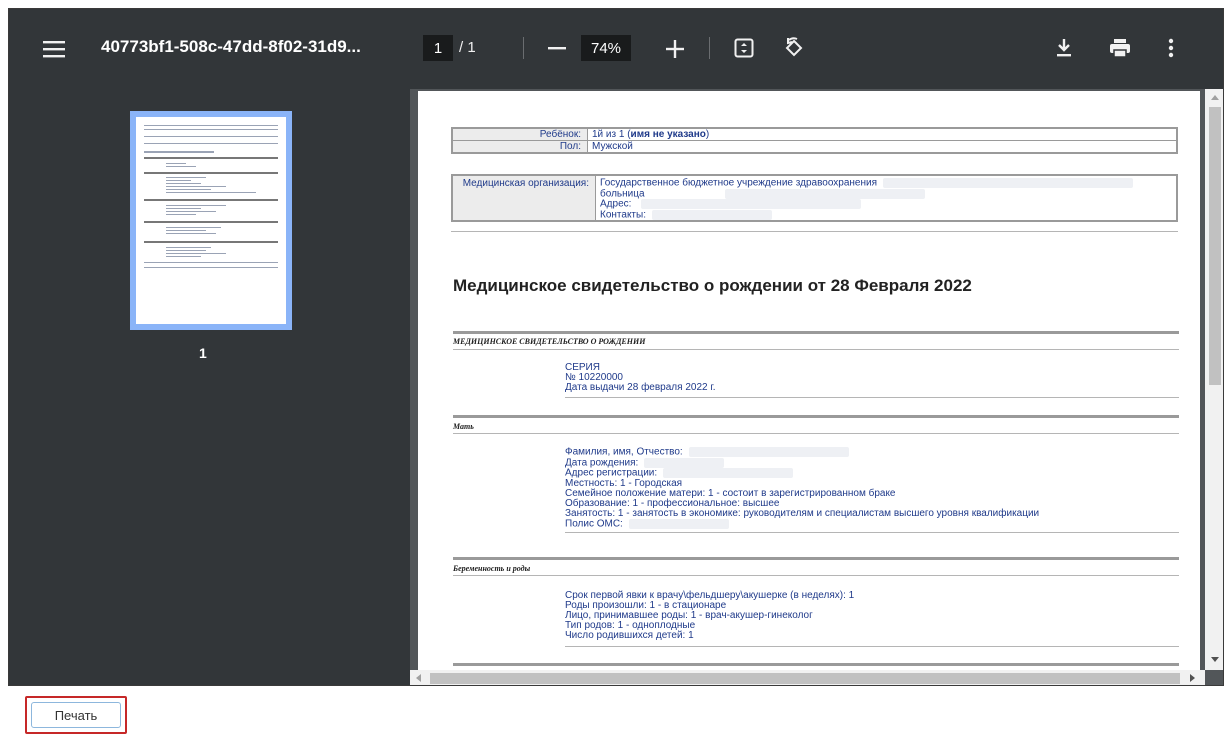 The height and width of the screenshot is (735, 1224). Describe the element at coordinates (524, 198) in the screenshot. I see `organization-label: Медицинская организация:` at that location.